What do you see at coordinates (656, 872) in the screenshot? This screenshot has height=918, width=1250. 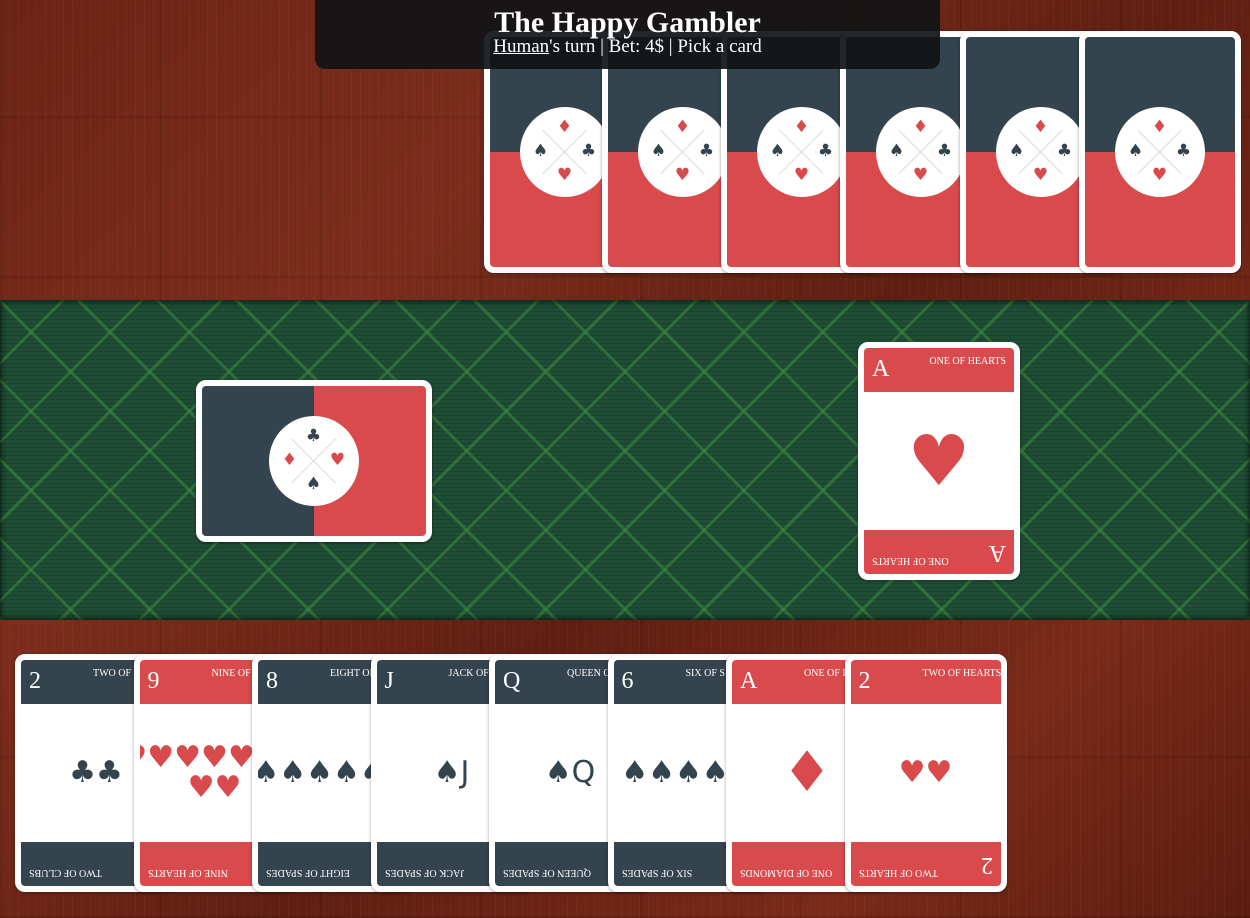 I see `card-name: SIX OF SPADES` at bounding box center [656, 872].